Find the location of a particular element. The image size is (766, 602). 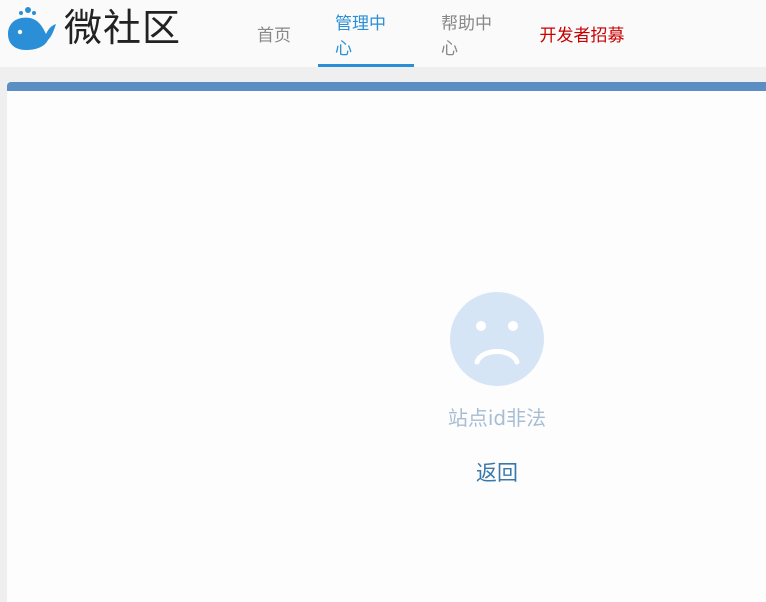

nav-developer-recruit: 开发者招募 is located at coordinates (582, 33).